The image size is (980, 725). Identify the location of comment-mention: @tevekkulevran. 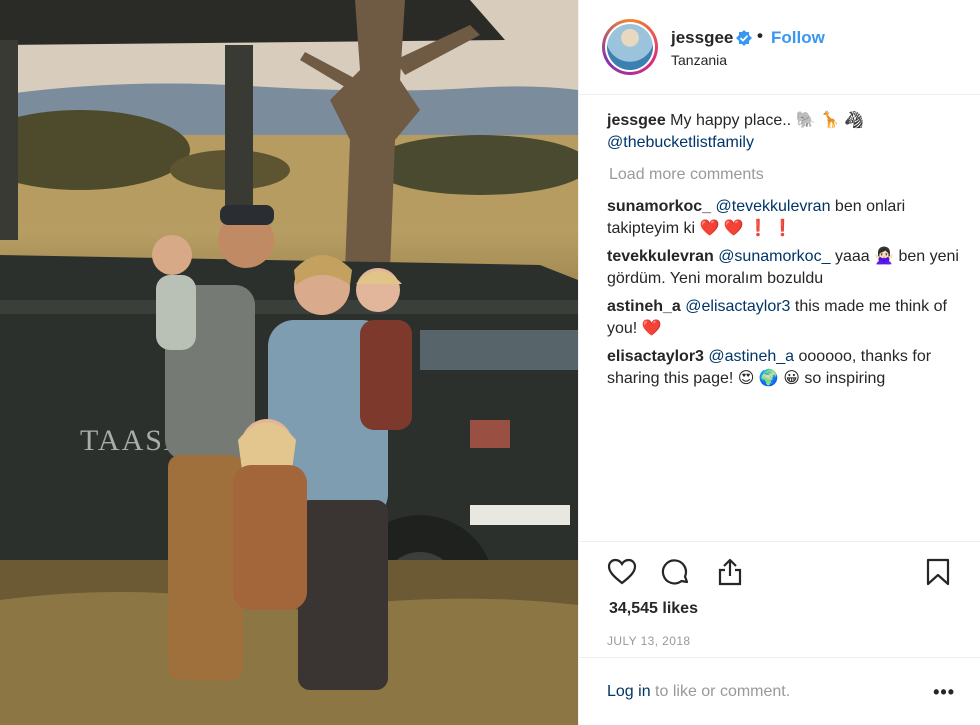
(773, 206).